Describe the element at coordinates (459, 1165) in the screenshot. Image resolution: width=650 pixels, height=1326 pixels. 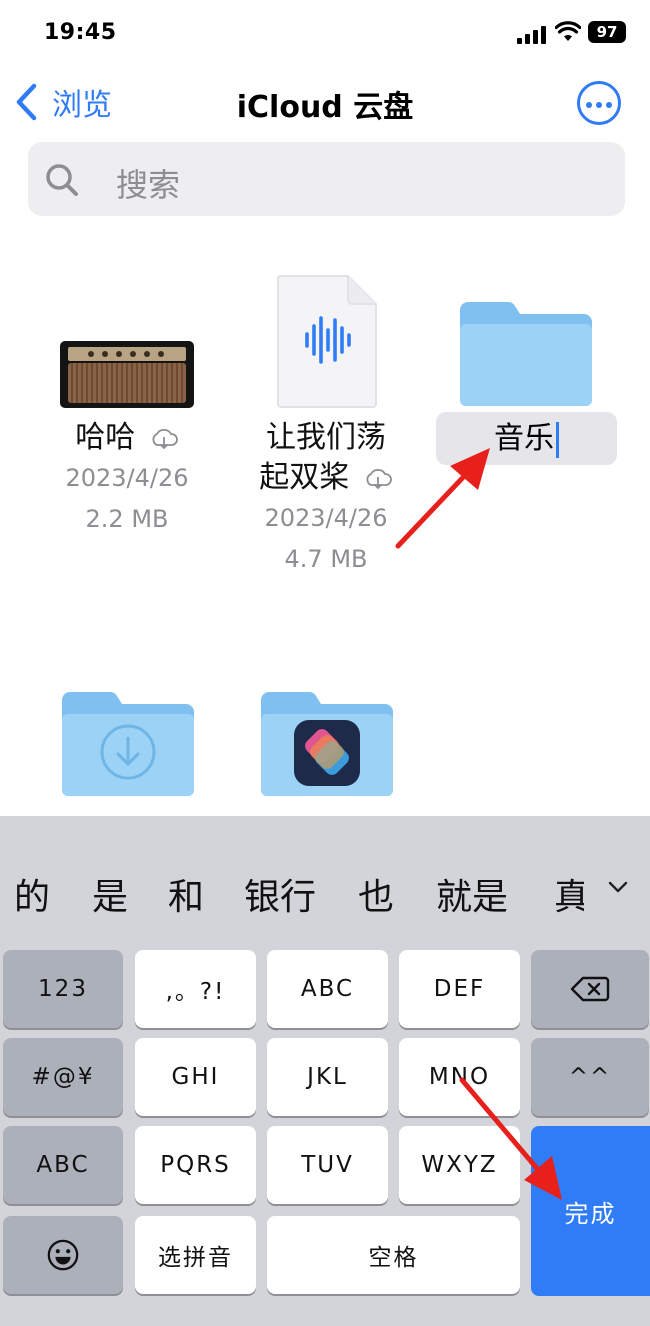
I see `key-wxyz: WXYZ` at that location.